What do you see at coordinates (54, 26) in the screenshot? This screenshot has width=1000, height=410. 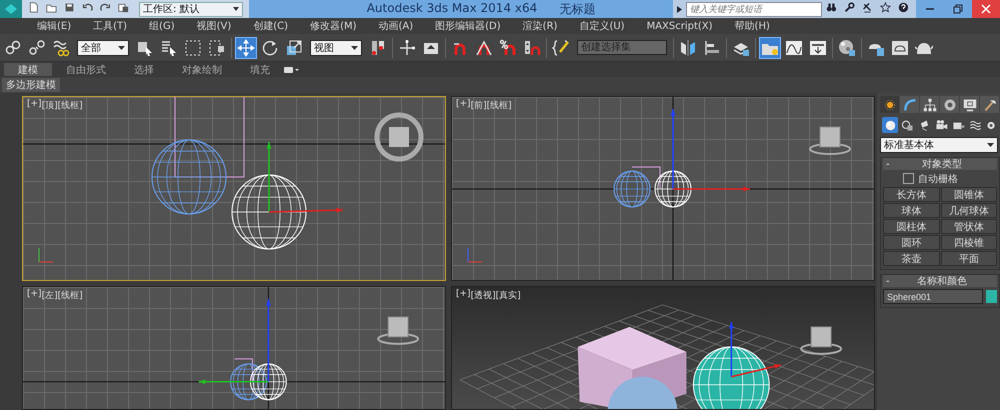 I see `menu-item: 编辑(E)` at bounding box center [54, 26].